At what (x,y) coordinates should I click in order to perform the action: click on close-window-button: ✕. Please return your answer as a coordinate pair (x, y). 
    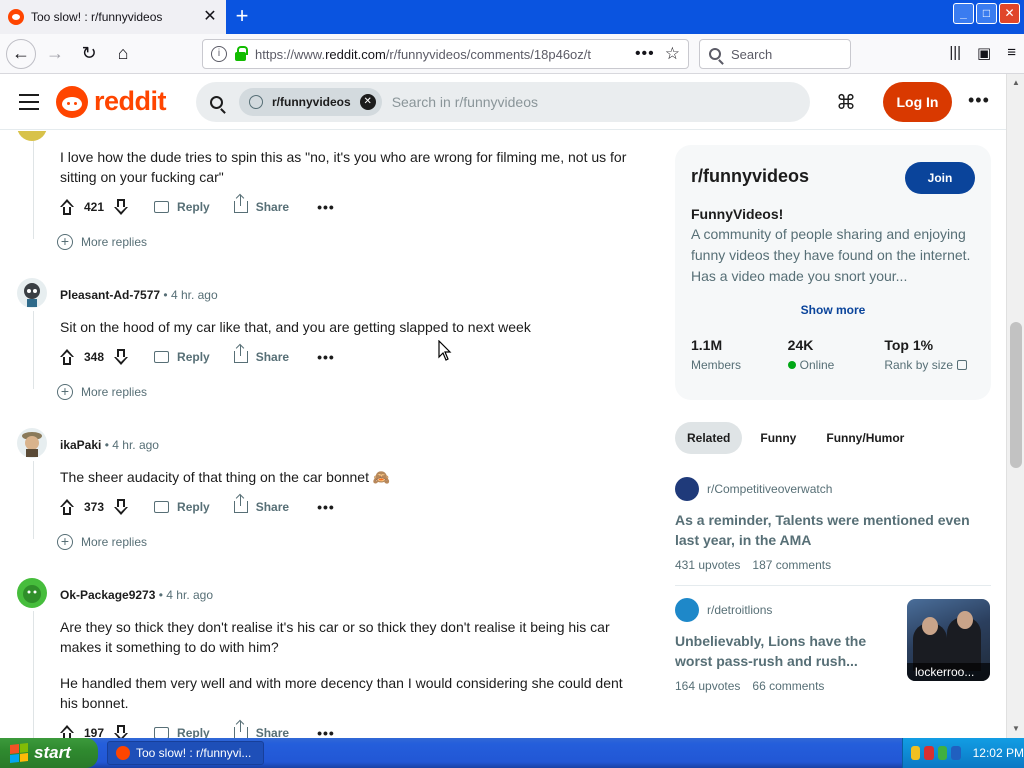
    Looking at the image, I should click on (1009, 13).